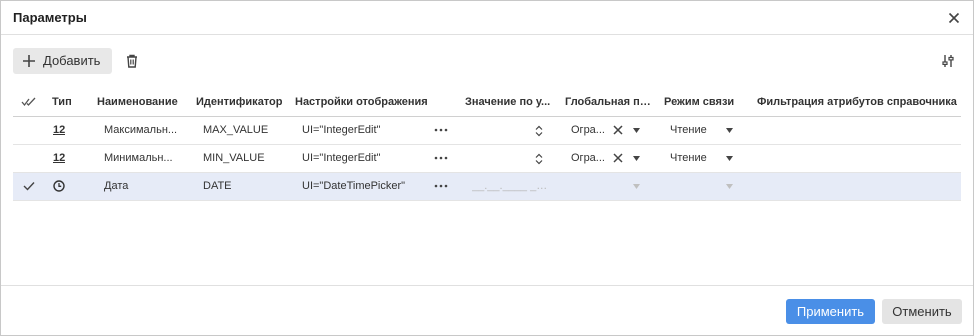  Describe the element at coordinates (922, 311) in the screenshot. I see `cancel-button: Отменить` at that location.